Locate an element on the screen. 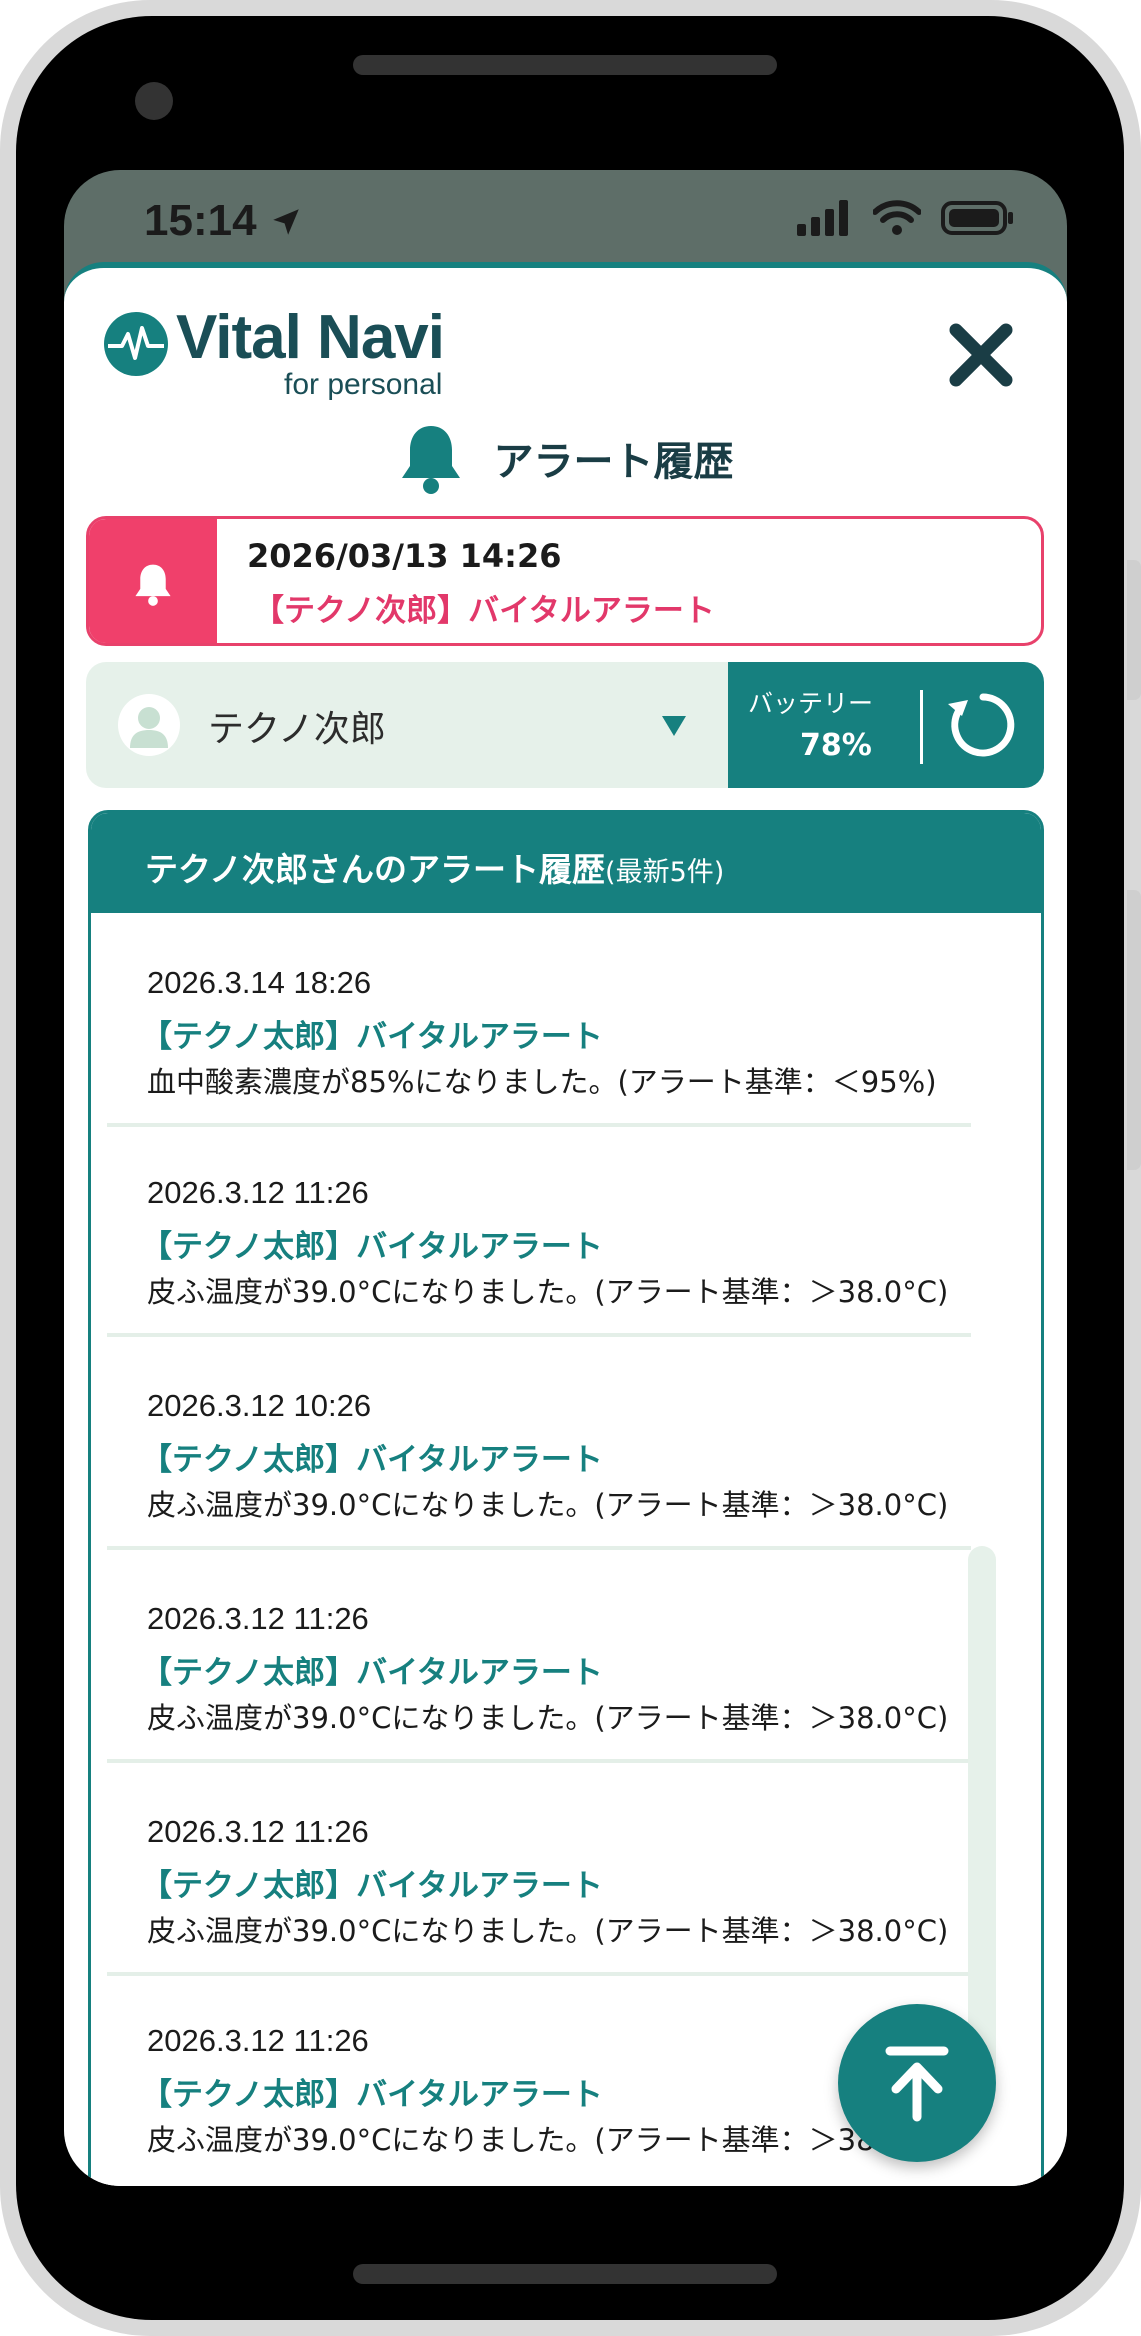  status-time: 15:14 is located at coordinates (223, 221).